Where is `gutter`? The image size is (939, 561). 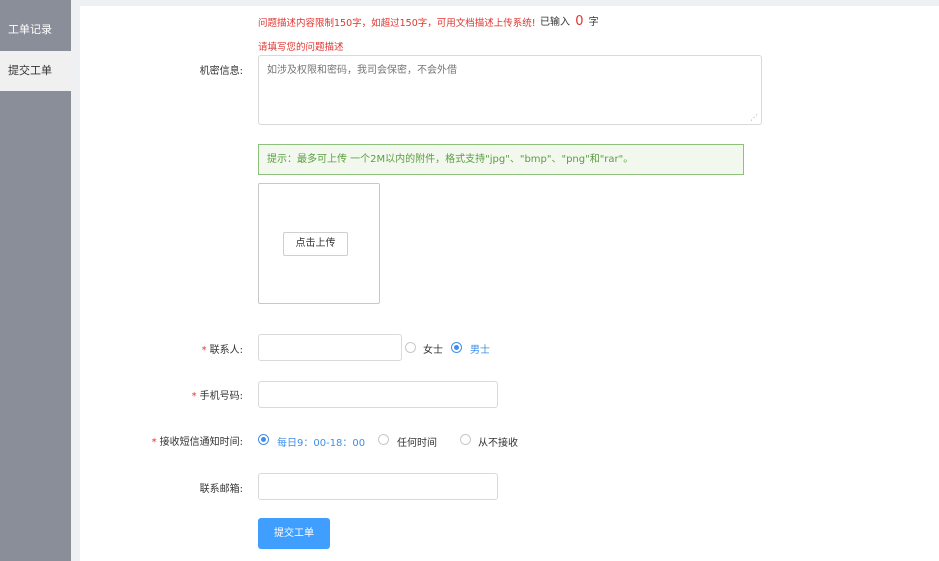
gutter is located at coordinates (75, 280).